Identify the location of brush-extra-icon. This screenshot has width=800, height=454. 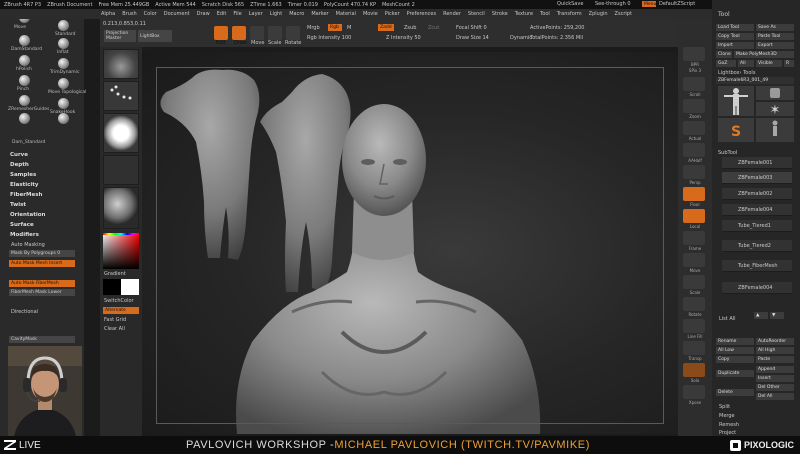
(63, 118).